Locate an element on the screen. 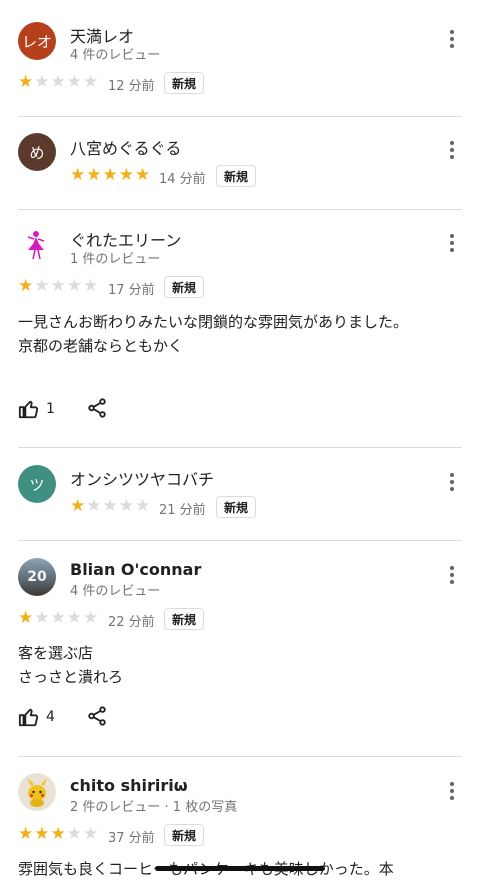 The image size is (480, 881). reviewer-name: chito shiririω is located at coordinates (129, 785).